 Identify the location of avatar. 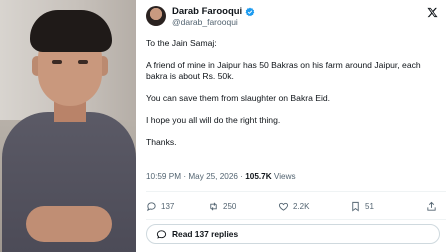
(156, 16).